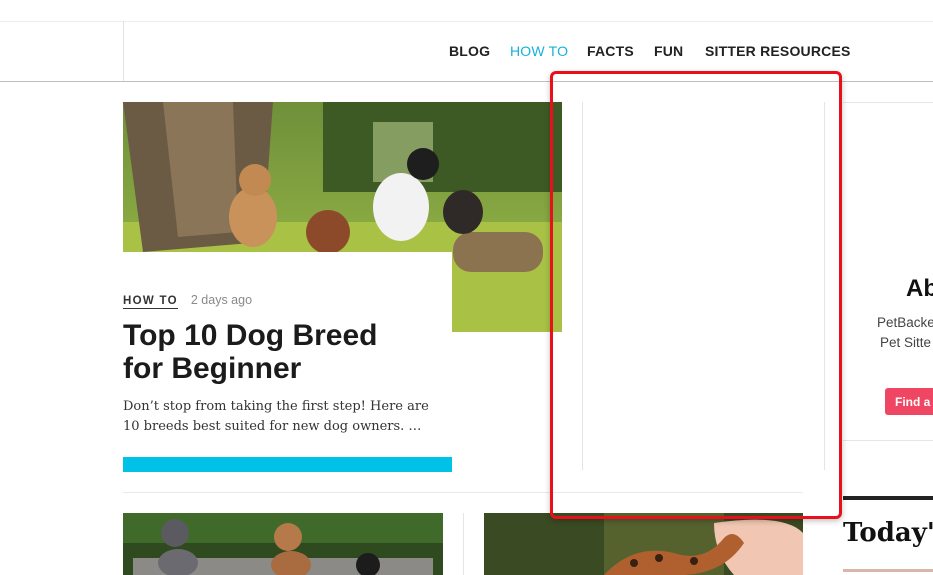 The height and width of the screenshot is (575, 933). I want to click on sidebar-about-line-1: PetBacke, so click(905, 322).